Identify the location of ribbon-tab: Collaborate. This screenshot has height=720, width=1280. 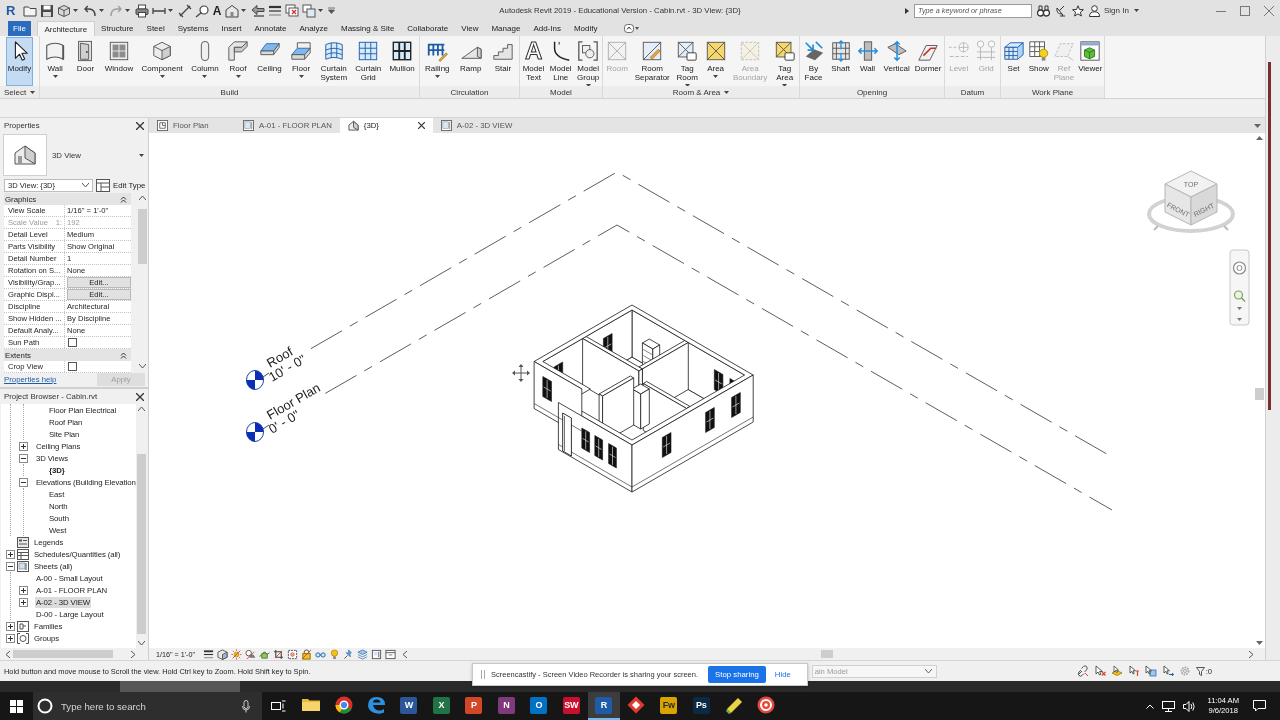
(427, 28).